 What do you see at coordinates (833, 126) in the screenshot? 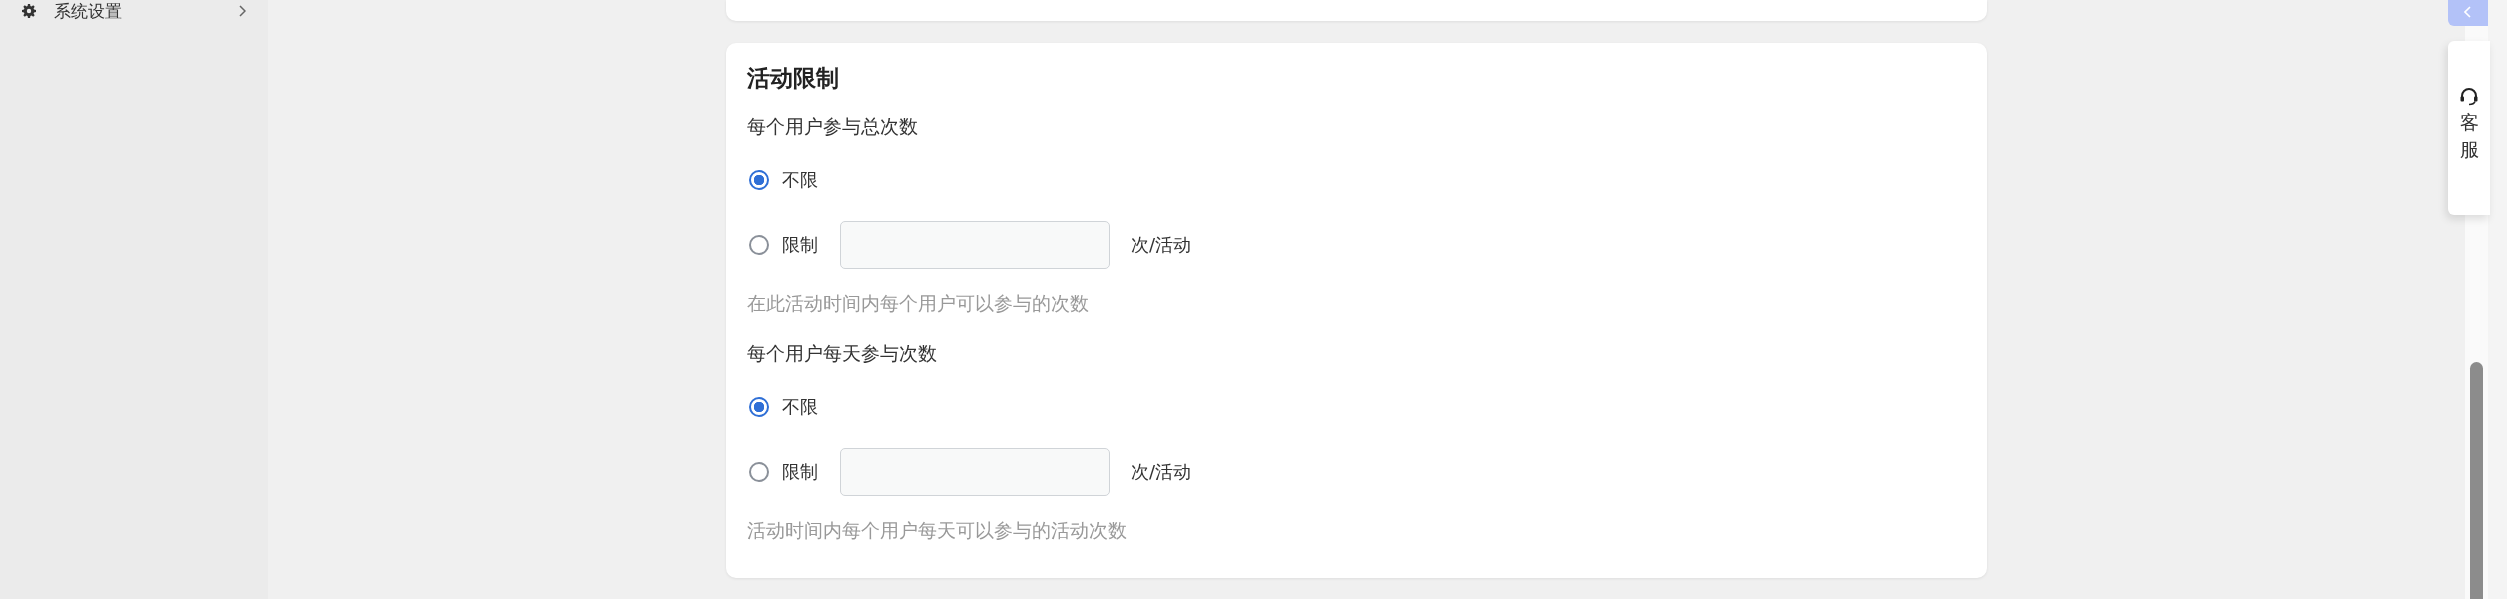
I see `field-label: 每个用户参与总次数` at bounding box center [833, 126].